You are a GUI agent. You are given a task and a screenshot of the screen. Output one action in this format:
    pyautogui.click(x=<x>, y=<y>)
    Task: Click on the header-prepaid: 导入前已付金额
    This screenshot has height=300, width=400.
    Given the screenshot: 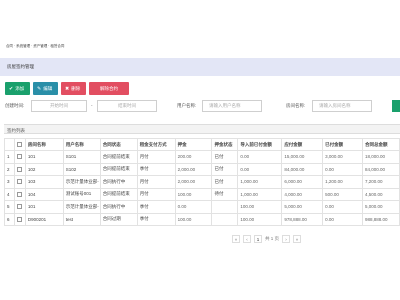 What is the action you would take?
    pyautogui.click(x=260, y=144)
    